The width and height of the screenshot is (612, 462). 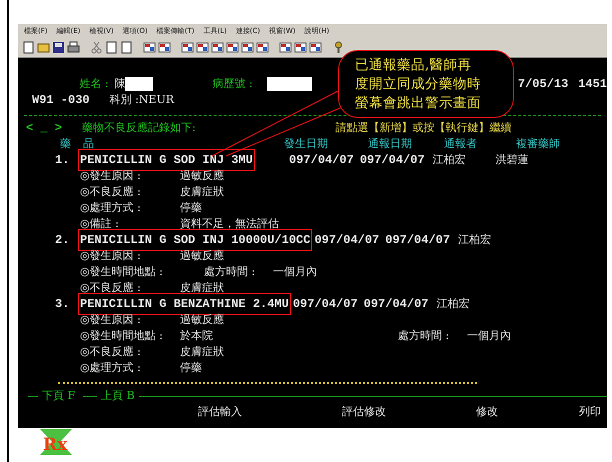 What do you see at coordinates (65, 144) in the screenshot?
I see `column-header: 藥` at bounding box center [65, 144].